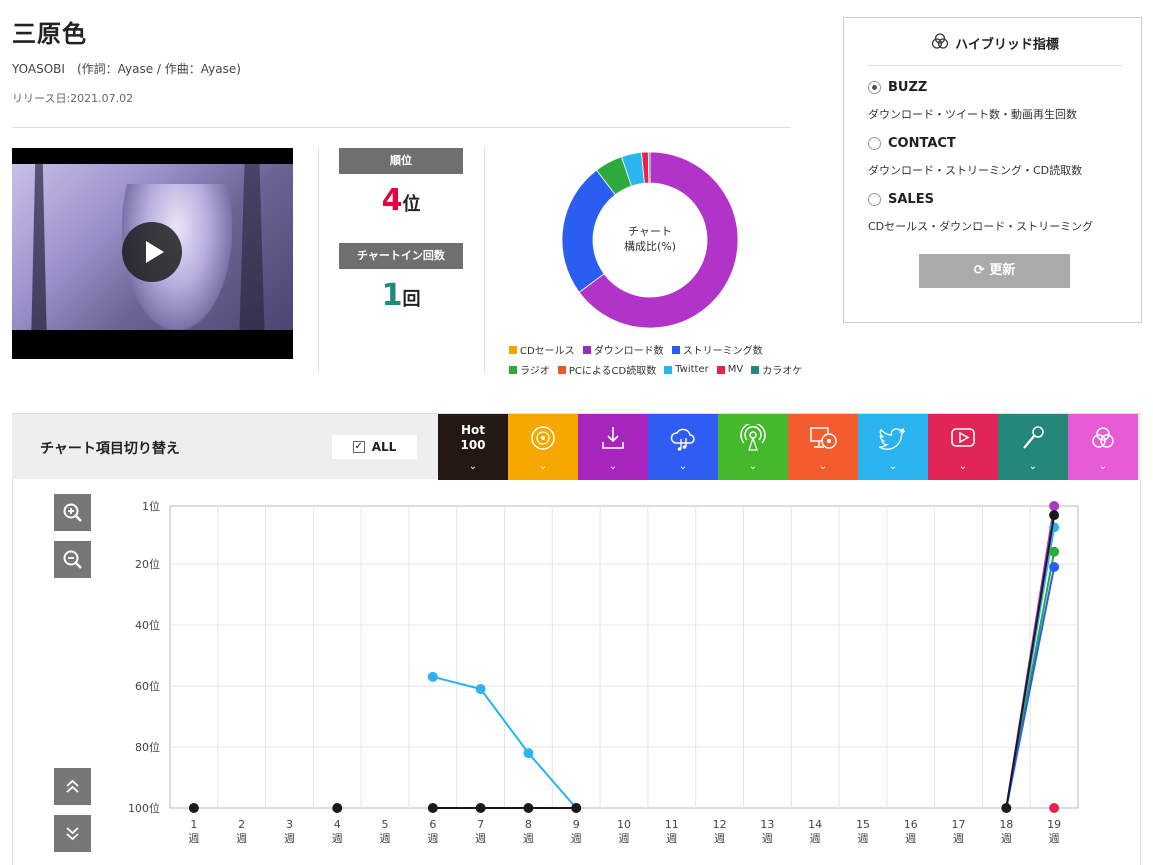  What do you see at coordinates (535, 371) in the screenshot?
I see `legend-label: ラジオ` at bounding box center [535, 371].